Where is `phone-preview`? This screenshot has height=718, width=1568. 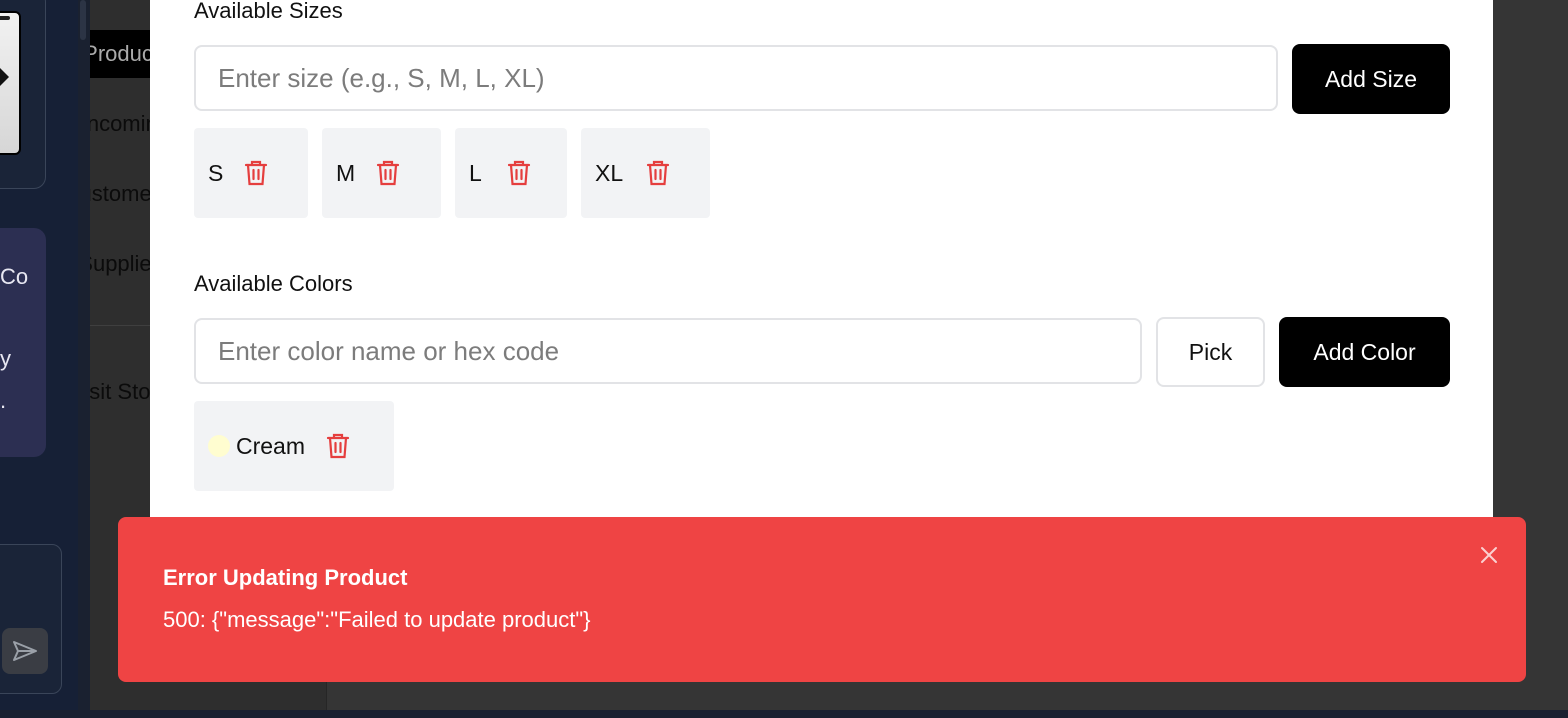 phone-preview is located at coordinates (10, 83).